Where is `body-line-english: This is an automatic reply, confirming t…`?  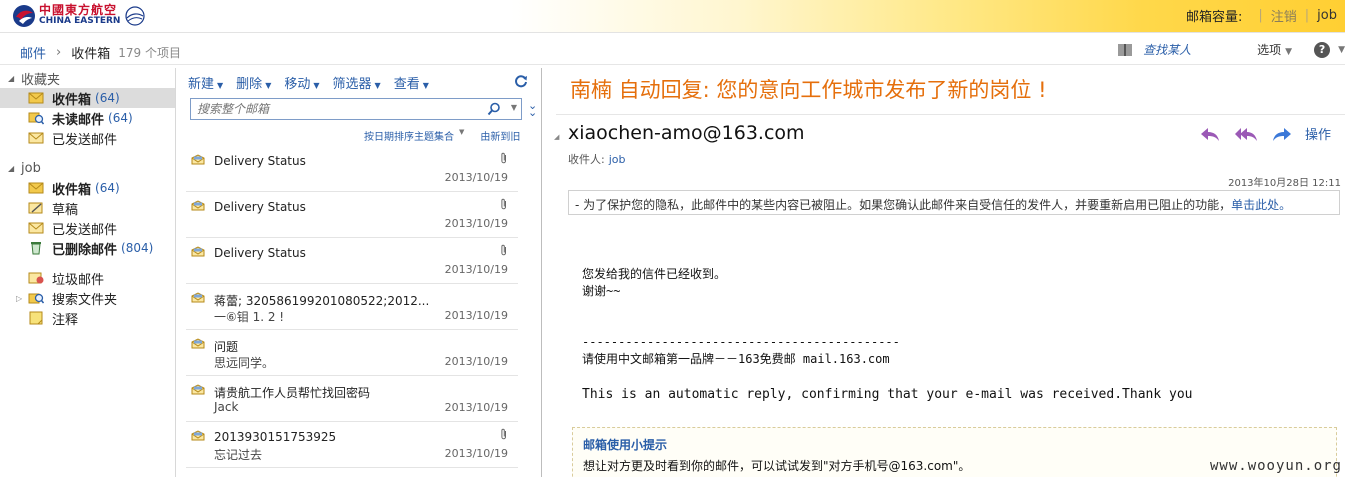
body-line-english: This is an automatic reply, confirming t… is located at coordinates (887, 394).